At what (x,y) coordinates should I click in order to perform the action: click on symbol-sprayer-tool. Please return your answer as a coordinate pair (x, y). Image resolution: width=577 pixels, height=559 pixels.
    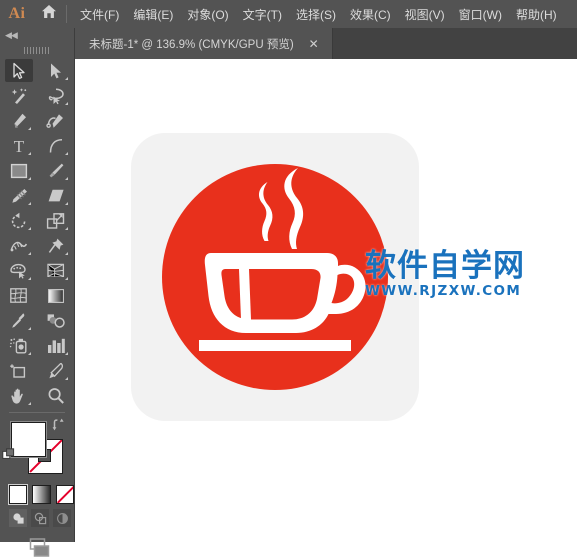
    Looking at the image, I should click on (18, 345).